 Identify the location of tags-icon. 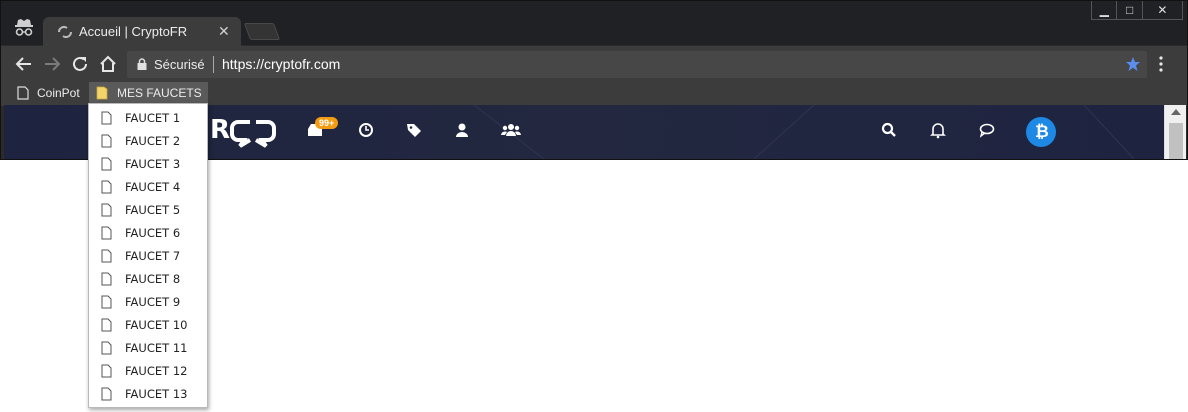
(414, 130).